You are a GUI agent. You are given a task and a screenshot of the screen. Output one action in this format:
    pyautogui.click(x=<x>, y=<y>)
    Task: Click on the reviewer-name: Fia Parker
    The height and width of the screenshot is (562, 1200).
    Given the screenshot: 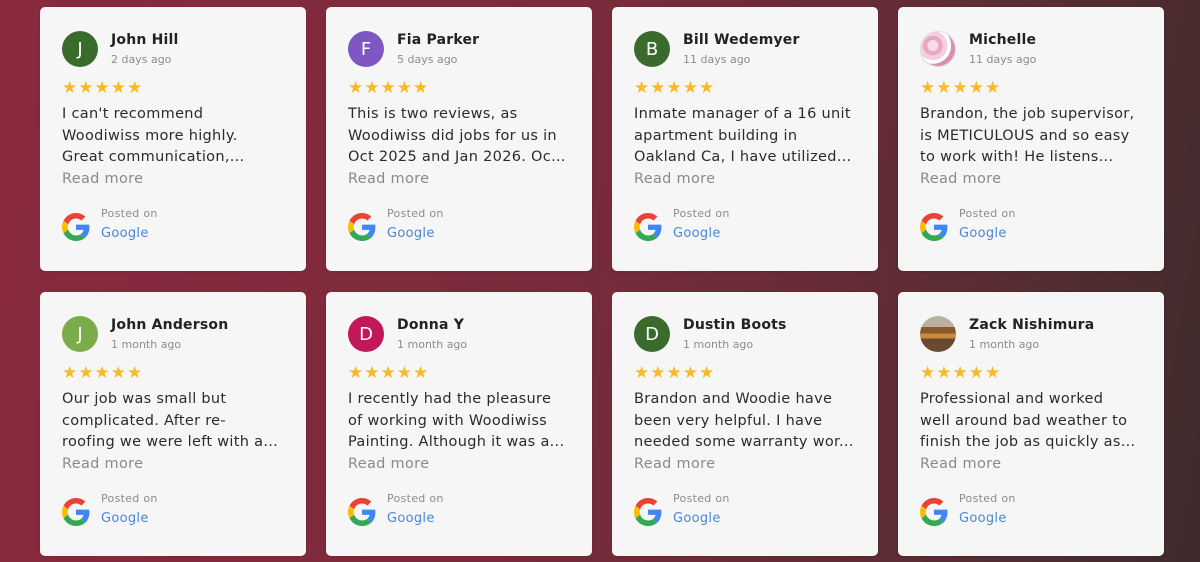 What is the action you would take?
    pyautogui.click(x=438, y=40)
    